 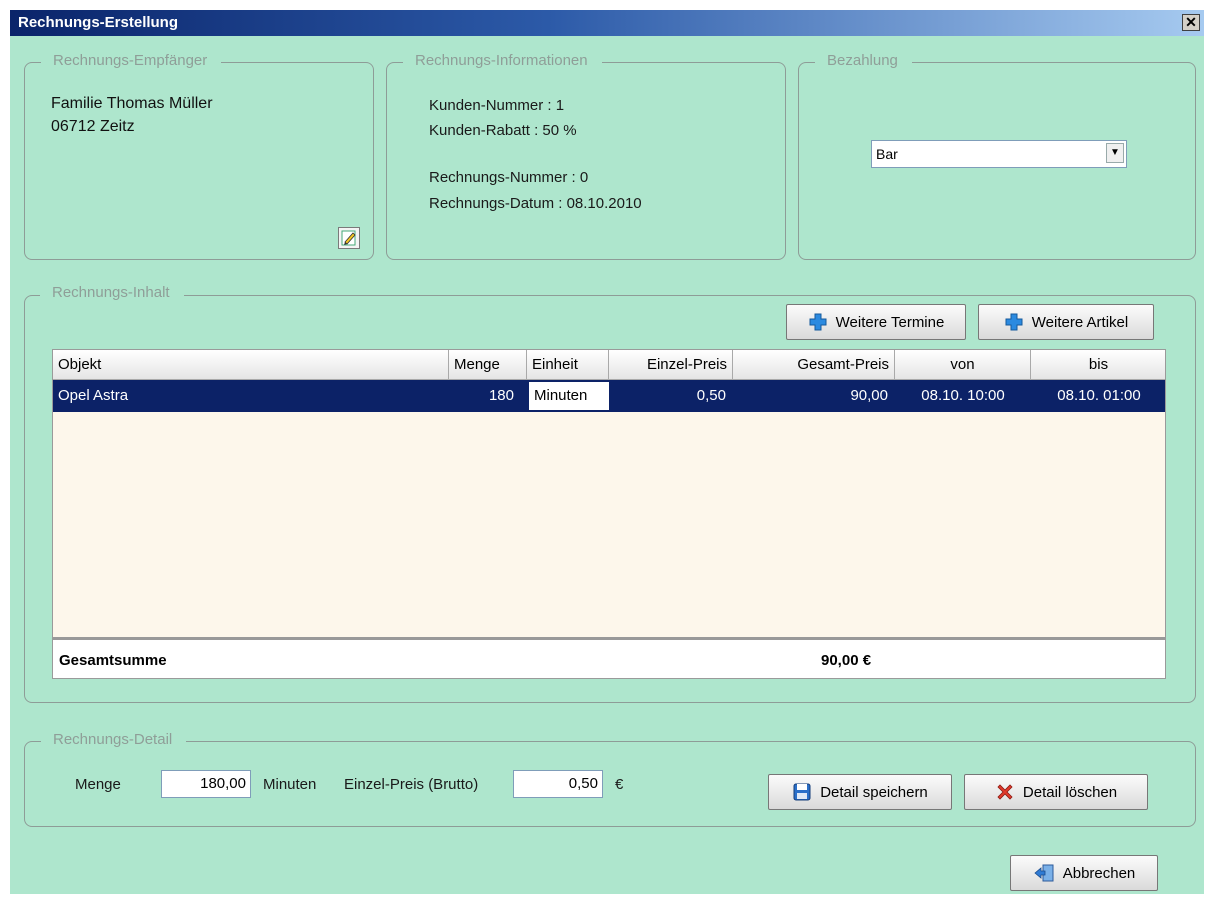 What do you see at coordinates (1099, 873) in the screenshot?
I see `cancel-label: Abbrechen` at bounding box center [1099, 873].